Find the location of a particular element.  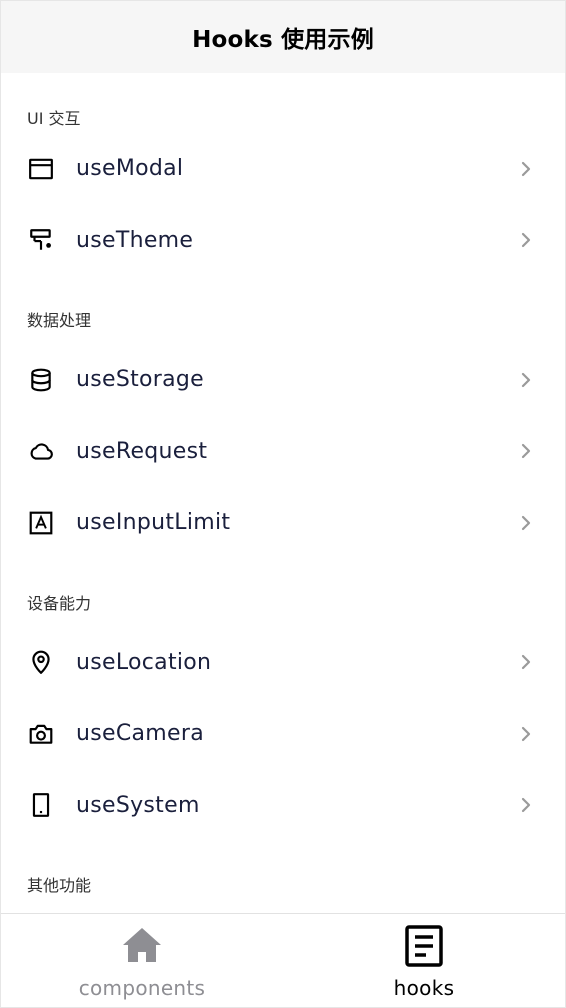

section-title-device: 设备能力 is located at coordinates (59, 603).